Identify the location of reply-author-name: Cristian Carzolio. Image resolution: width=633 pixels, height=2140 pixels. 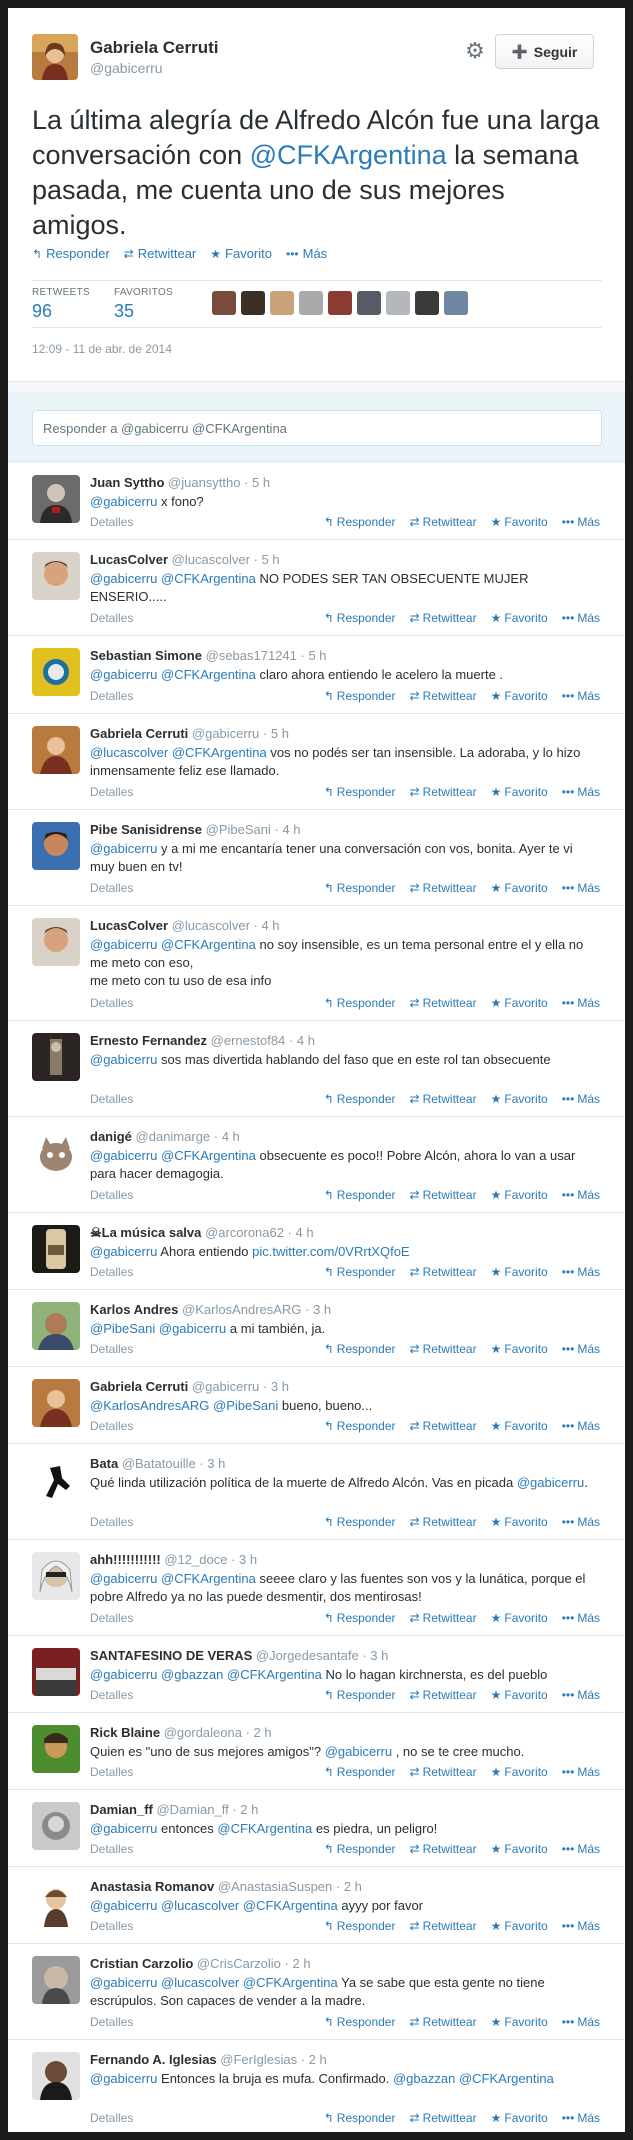
(141, 1963).